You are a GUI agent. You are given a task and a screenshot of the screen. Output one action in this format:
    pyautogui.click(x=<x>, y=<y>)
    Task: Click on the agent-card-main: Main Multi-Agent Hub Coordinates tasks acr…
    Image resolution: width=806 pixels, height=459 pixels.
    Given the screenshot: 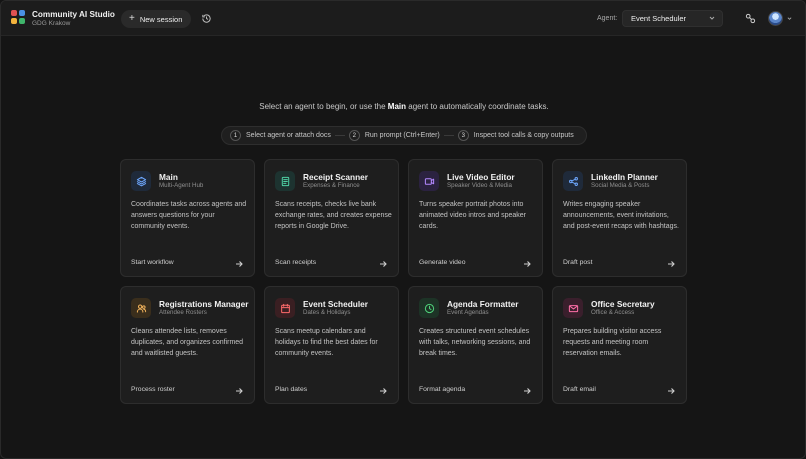 What is the action you would take?
    pyautogui.click(x=187, y=218)
    